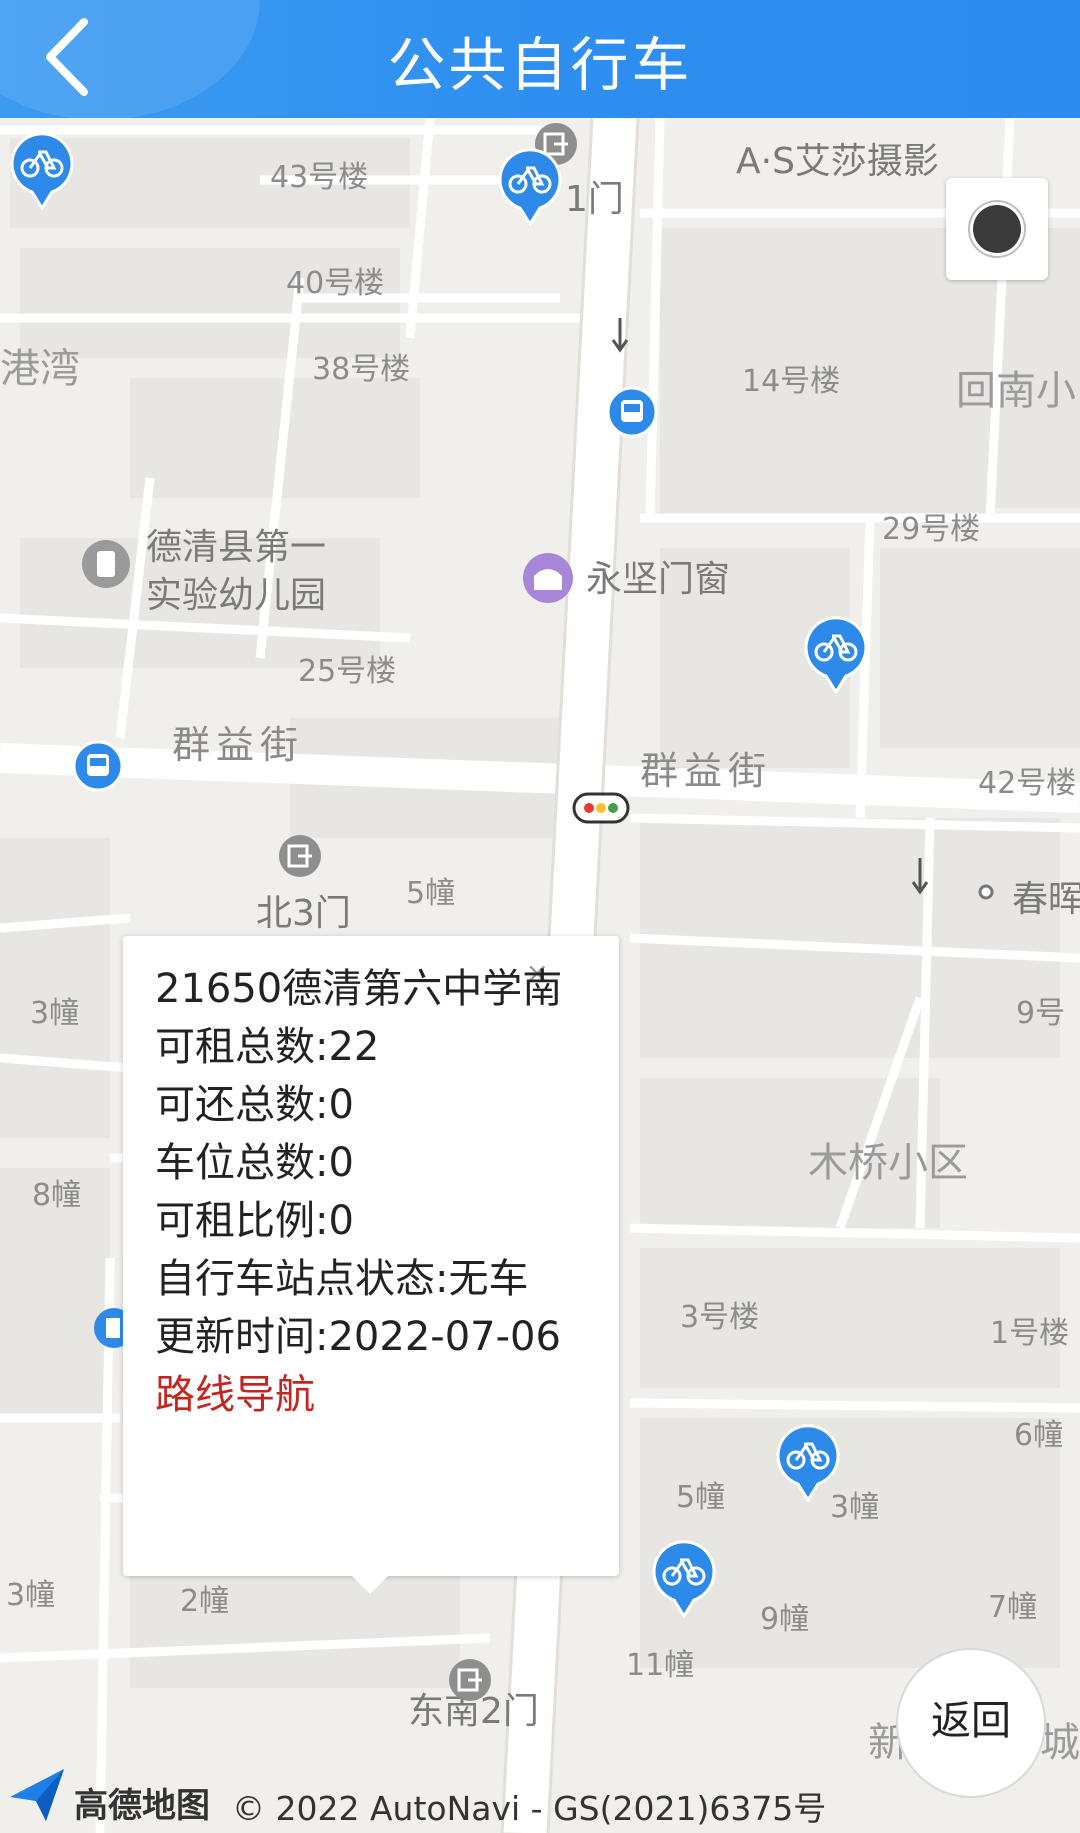 The height and width of the screenshot is (1833, 1080). Describe the element at coordinates (594, 199) in the screenshot. I see `map-label-gate: 1门` at that location.